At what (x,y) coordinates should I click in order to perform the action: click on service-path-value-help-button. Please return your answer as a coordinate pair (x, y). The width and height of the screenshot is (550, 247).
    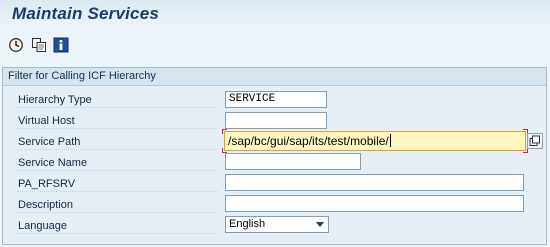
    Looking at the image, I should click on (535, 141).